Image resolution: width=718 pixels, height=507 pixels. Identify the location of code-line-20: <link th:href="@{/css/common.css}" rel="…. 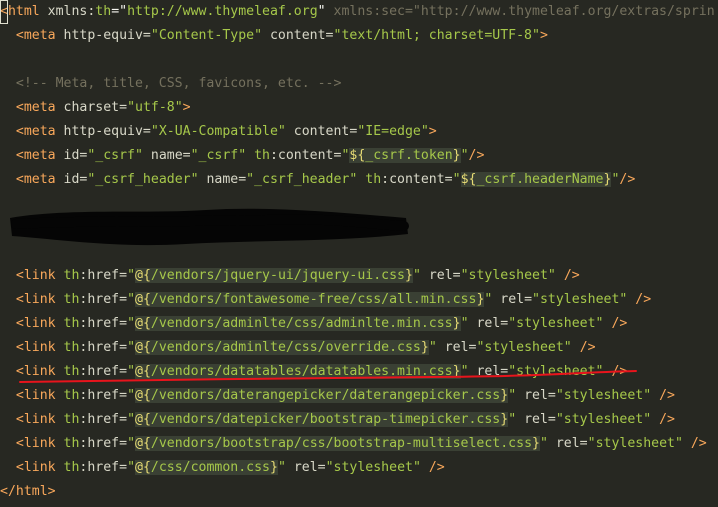
(222, 468).